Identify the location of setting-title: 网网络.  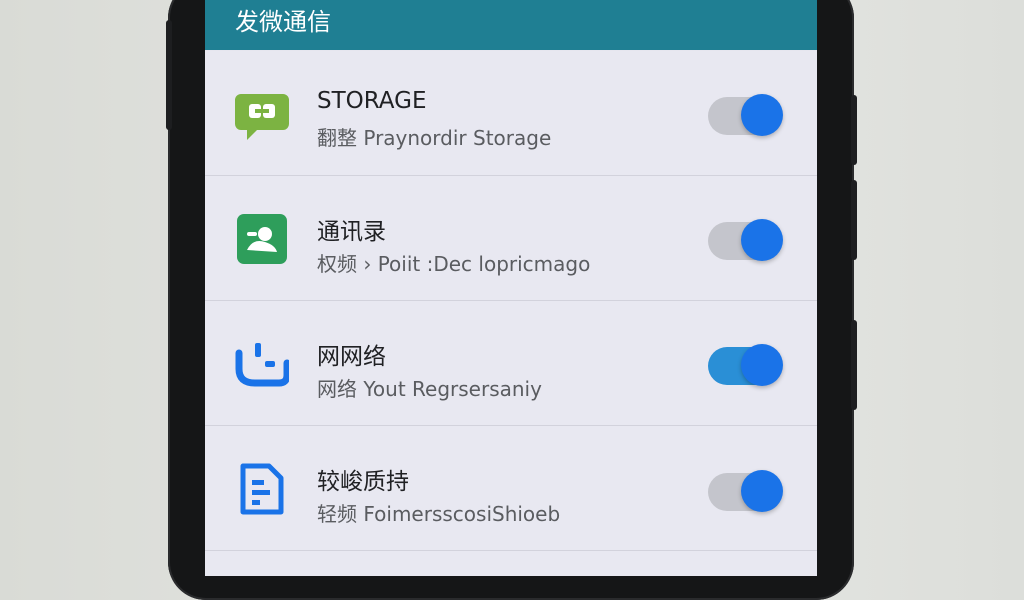
(351, 357).